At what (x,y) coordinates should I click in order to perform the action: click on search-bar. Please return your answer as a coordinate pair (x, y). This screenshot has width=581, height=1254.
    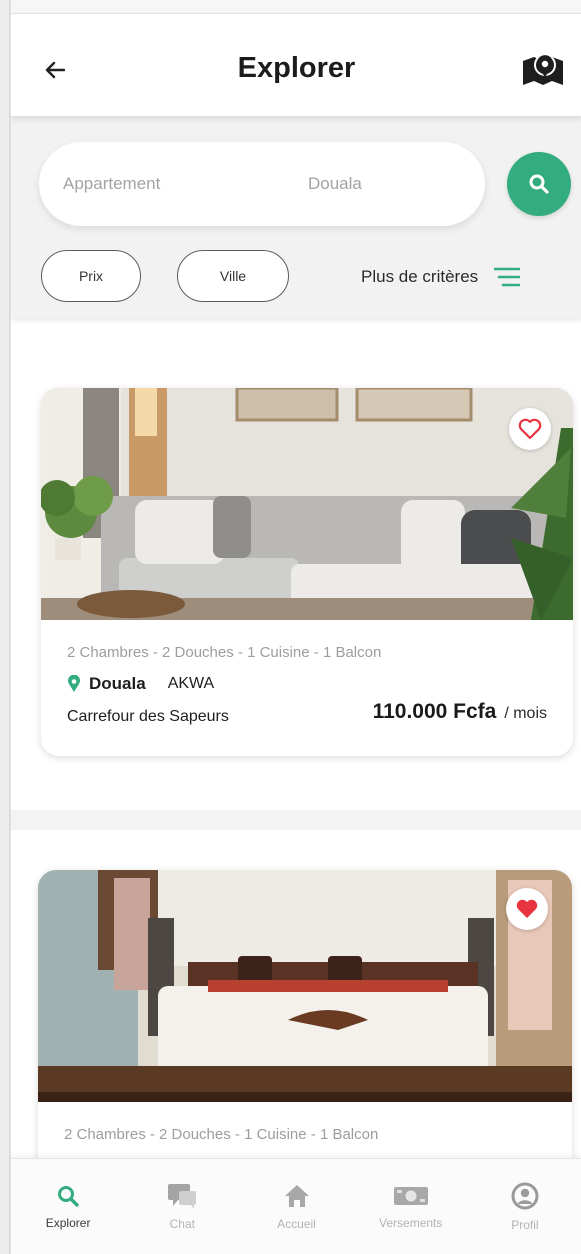
    Looking at the image, I should click on (284, 184).